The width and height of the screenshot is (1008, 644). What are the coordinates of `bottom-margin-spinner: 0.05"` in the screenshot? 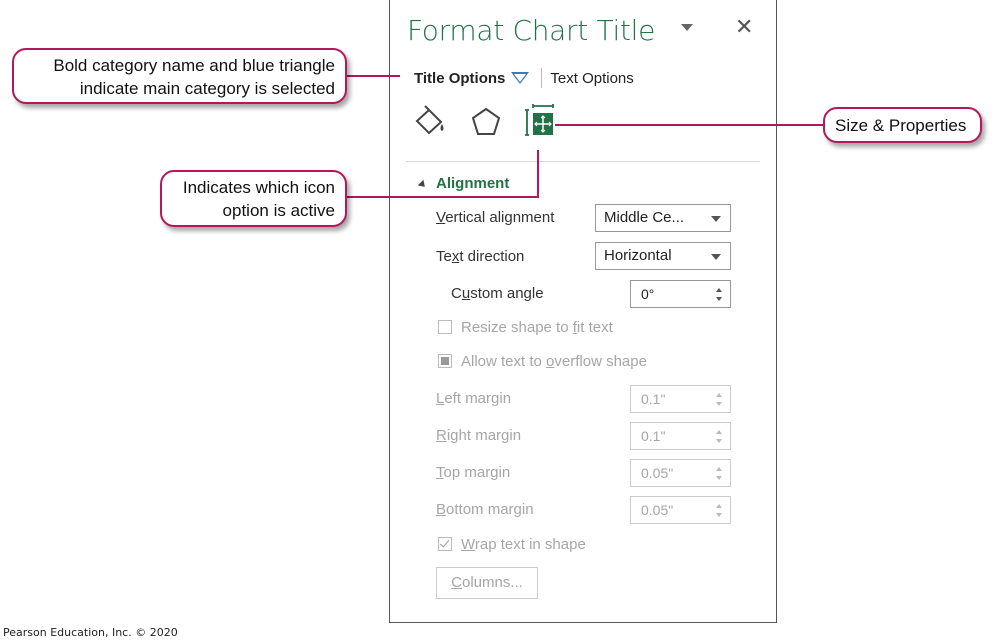 It's located at (680, 510).